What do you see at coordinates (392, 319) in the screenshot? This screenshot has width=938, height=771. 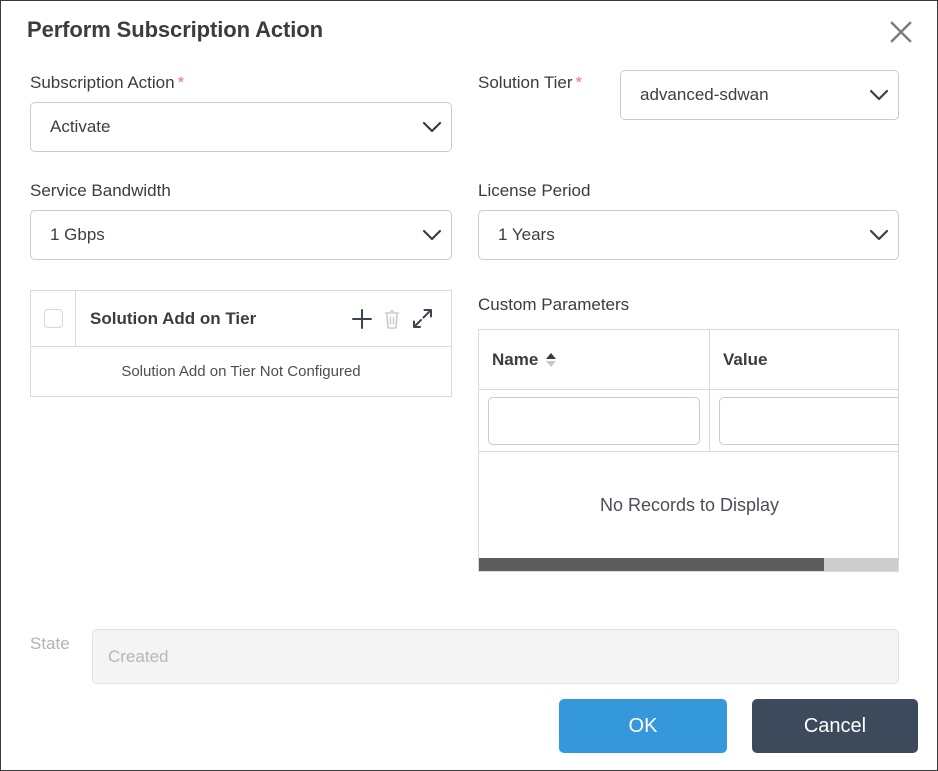 I see `trash-icon` at bounding box center [392, 319].